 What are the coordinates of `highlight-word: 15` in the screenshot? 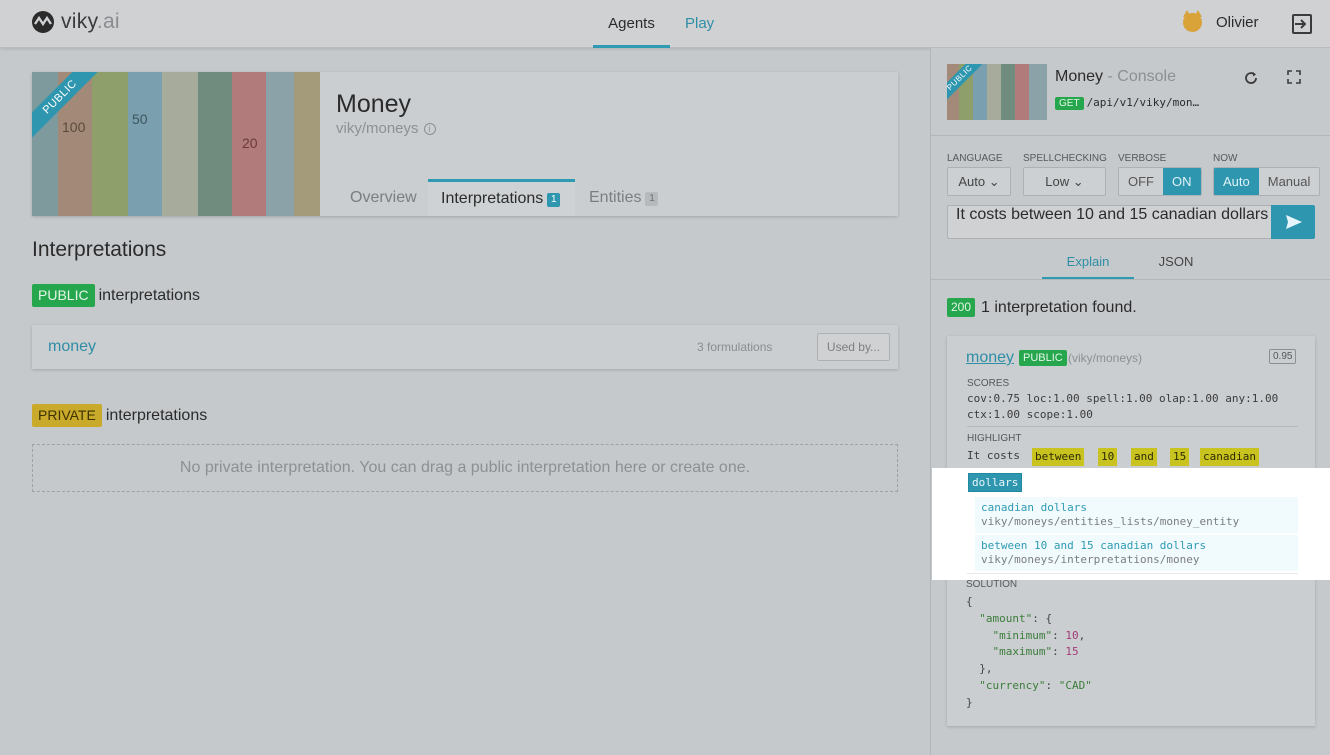 It's located at (1180, 457).